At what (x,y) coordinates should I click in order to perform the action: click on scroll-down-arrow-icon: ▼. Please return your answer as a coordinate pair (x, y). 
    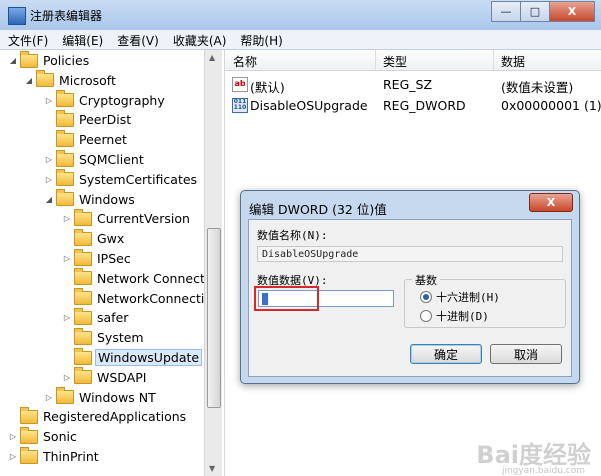
    Looking at the image, I should click on (212, 468).